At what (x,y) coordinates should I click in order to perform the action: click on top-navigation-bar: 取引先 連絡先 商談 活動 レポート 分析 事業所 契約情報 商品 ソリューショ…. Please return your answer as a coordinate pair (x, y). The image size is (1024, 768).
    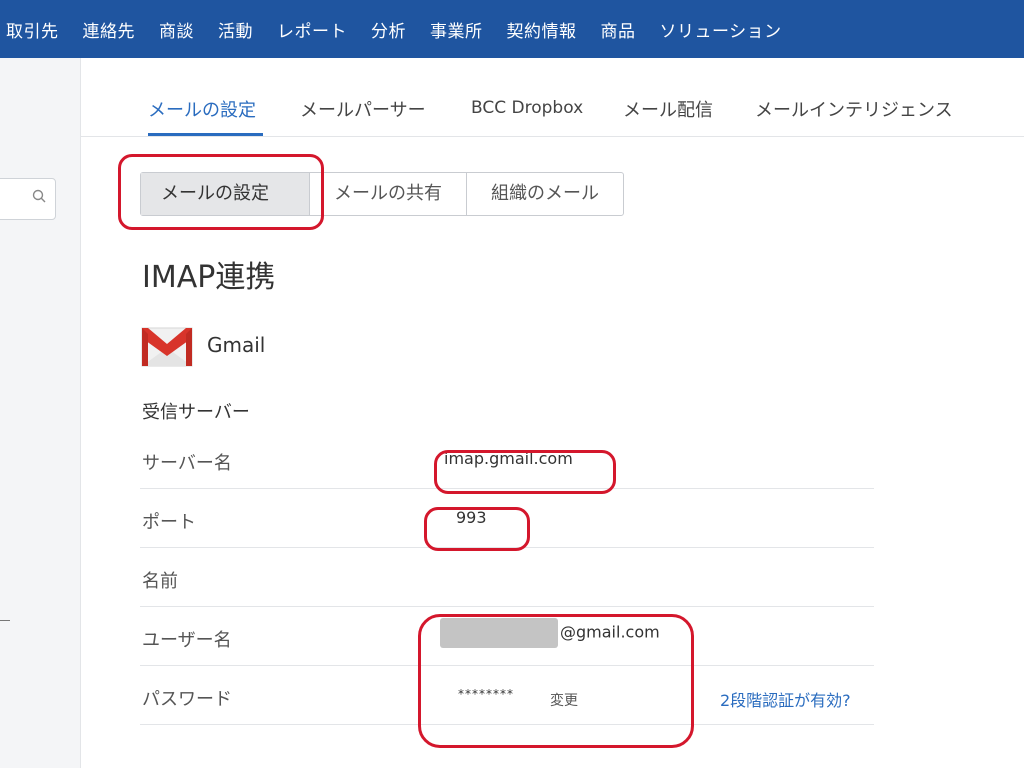
    Looking at the image, I should click on (512, 29).